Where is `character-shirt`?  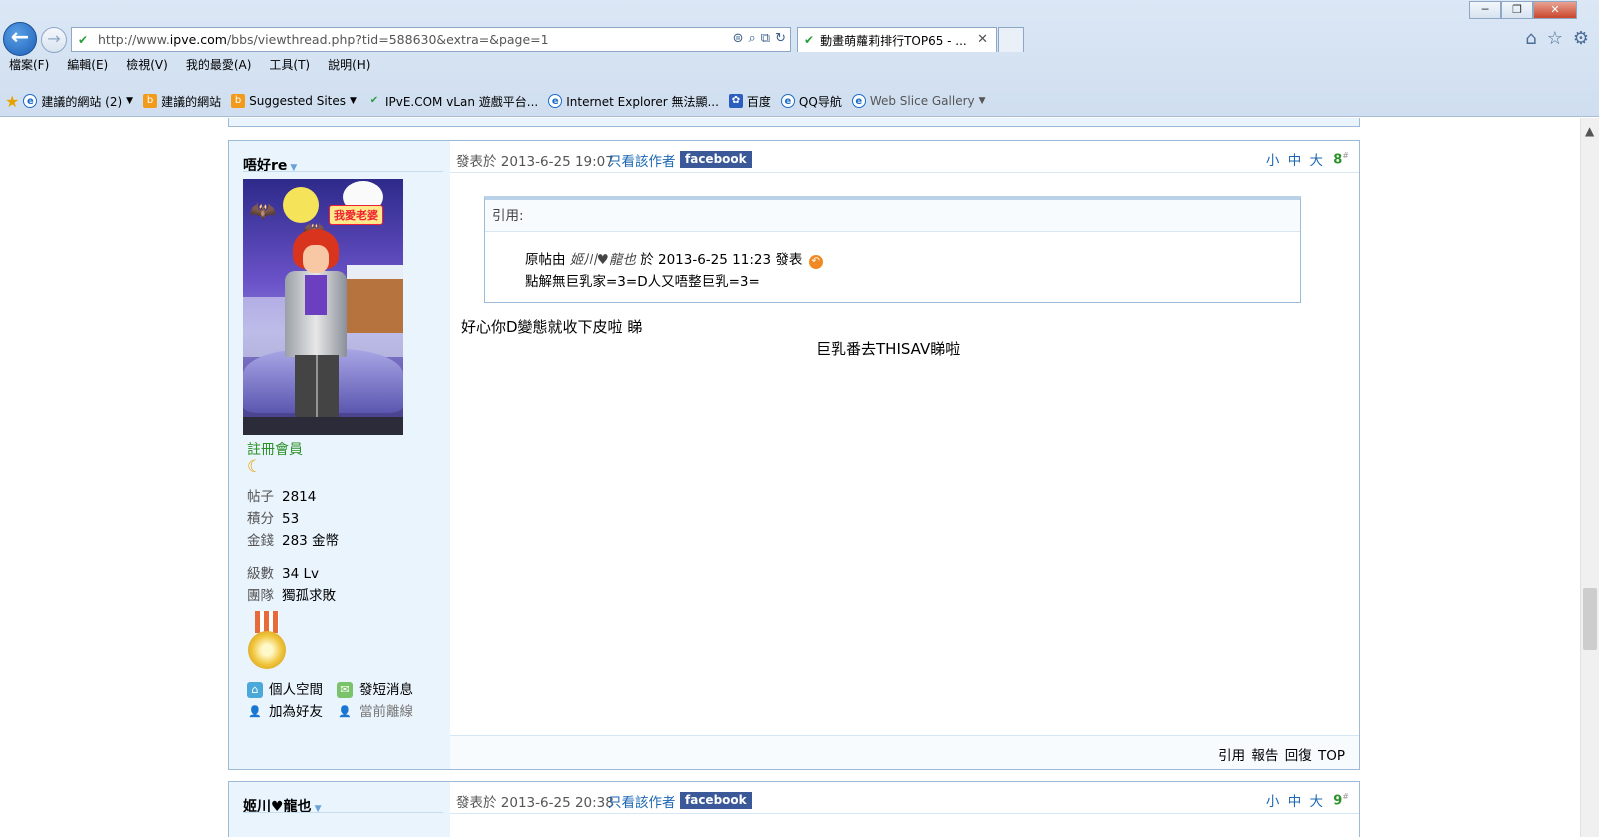 character-shirt is located at coordinates (316, 295).